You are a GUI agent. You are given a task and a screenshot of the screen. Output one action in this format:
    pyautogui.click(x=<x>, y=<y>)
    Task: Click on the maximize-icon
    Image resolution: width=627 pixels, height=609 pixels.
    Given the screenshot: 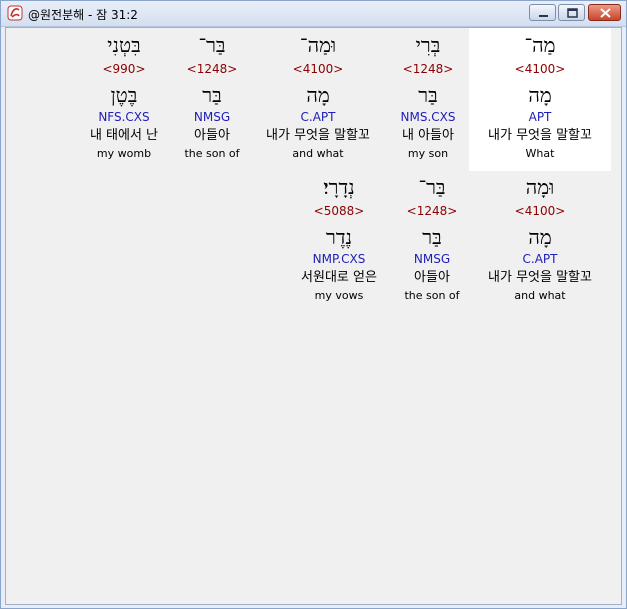 What is the action you would take?
    pyautogui.click(x=572, y=13)
    